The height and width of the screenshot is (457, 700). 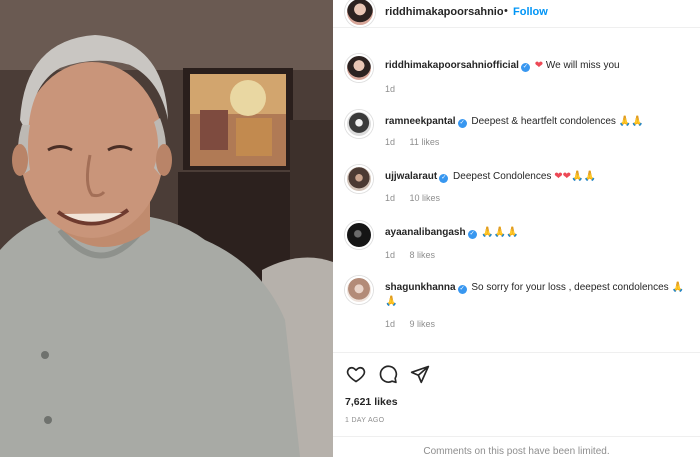 What do you see at coordinates (524, 176) in the screenshot?
I see `comment-text: Deepest Condolences ❤❤🙏🙏` at bounding box center [524, 176].